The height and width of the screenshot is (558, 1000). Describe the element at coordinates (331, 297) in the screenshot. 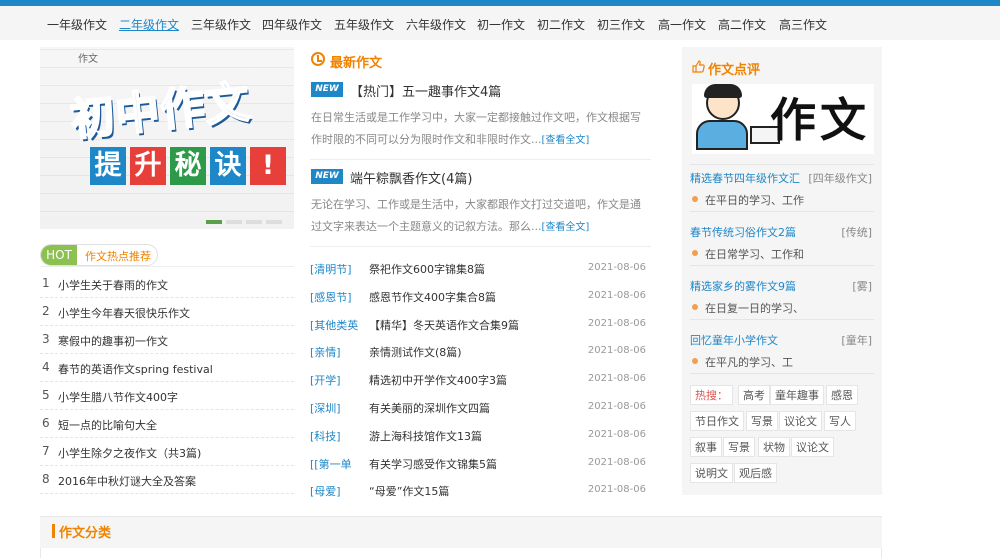

I see `article-category-link: [感恩节]` at that location.